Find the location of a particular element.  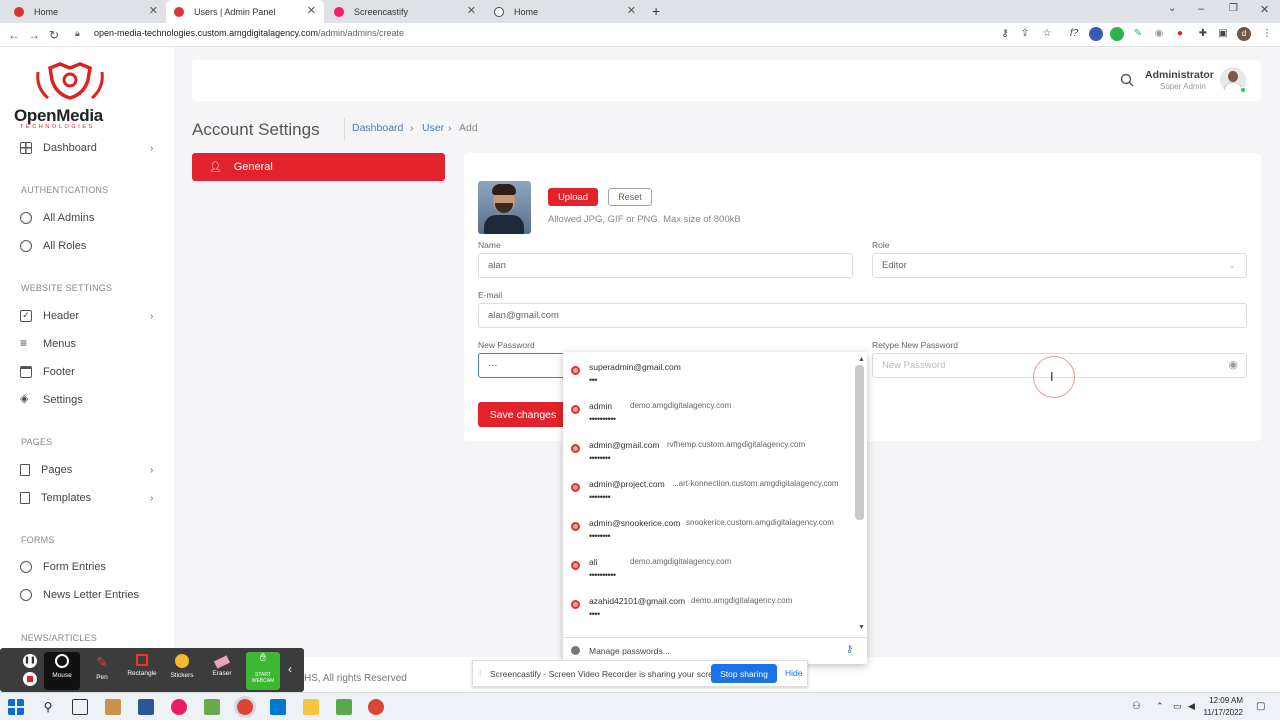

breadcrumb-user: User is located at coordinates (433, 128).